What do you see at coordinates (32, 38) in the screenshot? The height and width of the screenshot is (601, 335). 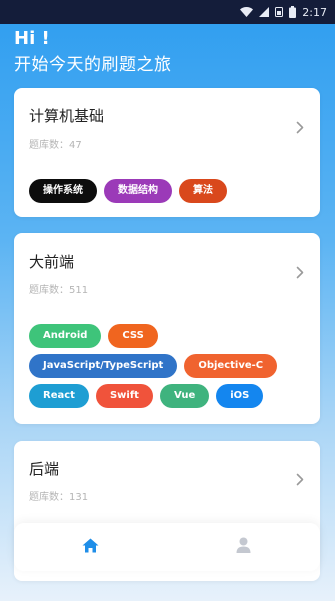 I see `greeting-title: Hi !` at bounding box center [32, 38].